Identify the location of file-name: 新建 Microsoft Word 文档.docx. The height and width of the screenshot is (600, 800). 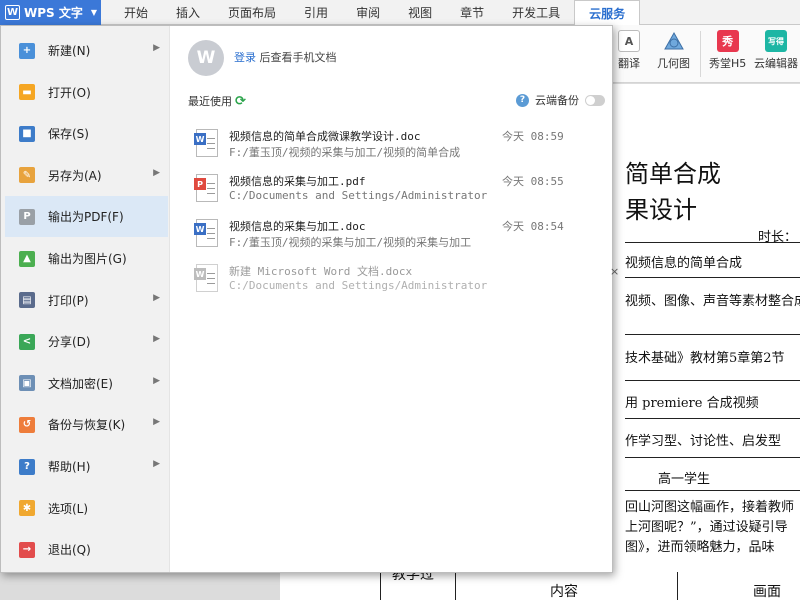
(321, 271).